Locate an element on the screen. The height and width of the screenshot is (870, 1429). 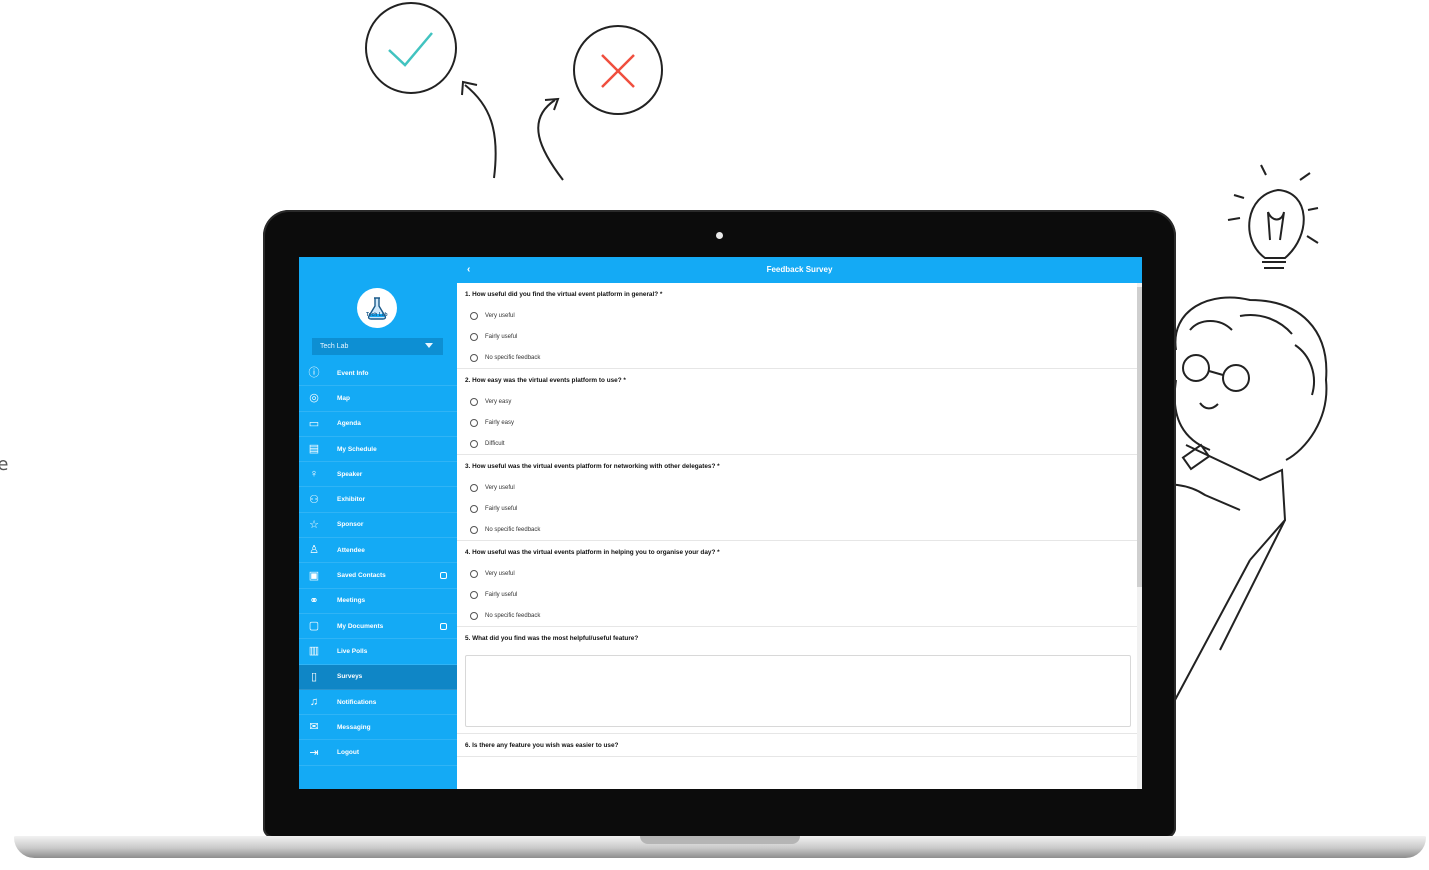
sidebar-item: ▯ Surveys is located at coordinates (378, 677).